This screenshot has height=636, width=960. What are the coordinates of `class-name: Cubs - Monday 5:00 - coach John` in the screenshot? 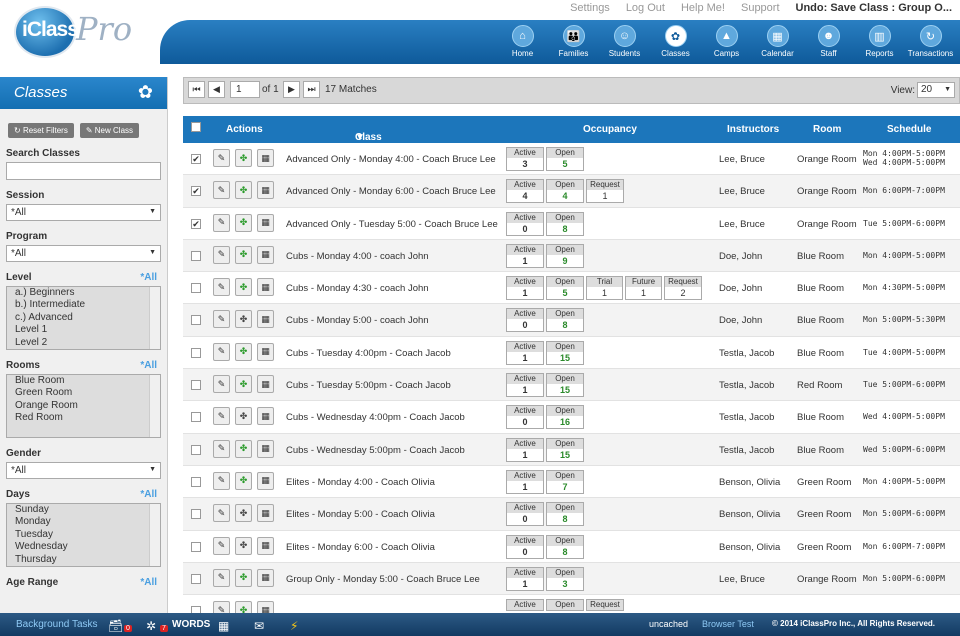 It's located at (357, 320).